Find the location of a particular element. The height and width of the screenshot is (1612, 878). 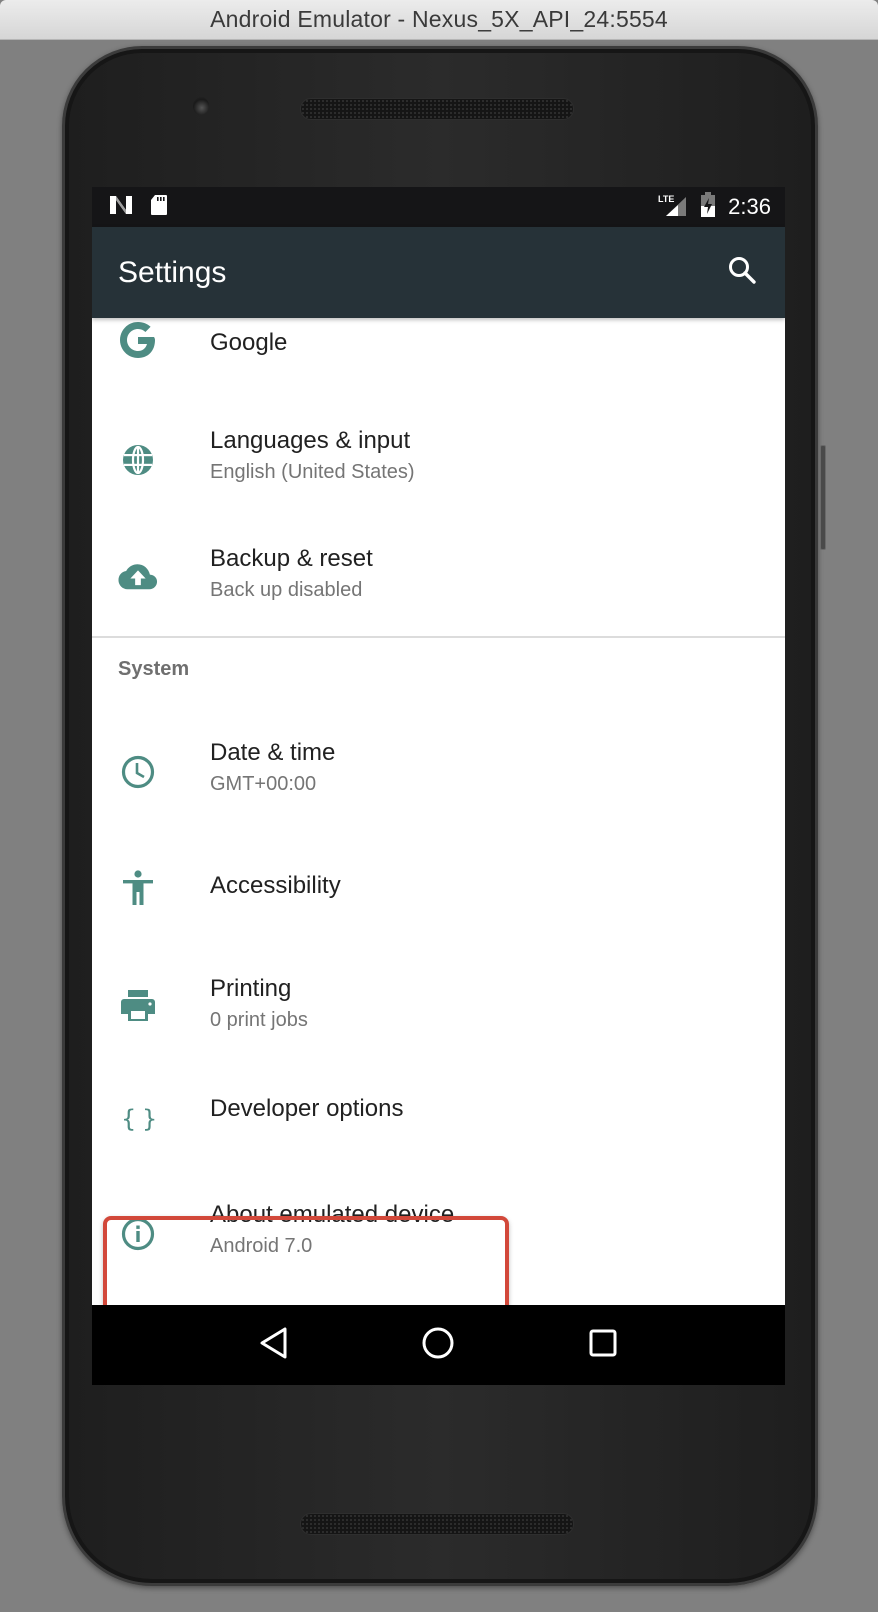

item-subtitle: English (United States) is located at coordinates (312, 472).